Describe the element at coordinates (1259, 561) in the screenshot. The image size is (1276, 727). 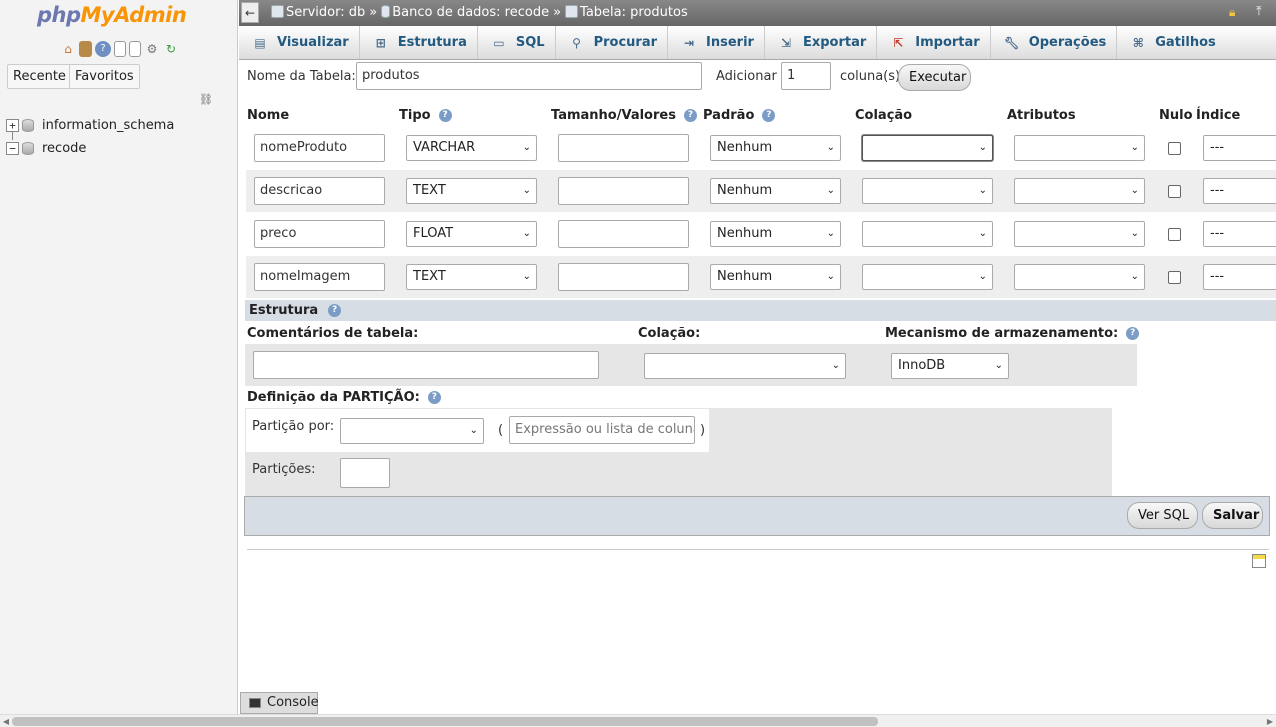
I see `notes-icon` at that location.